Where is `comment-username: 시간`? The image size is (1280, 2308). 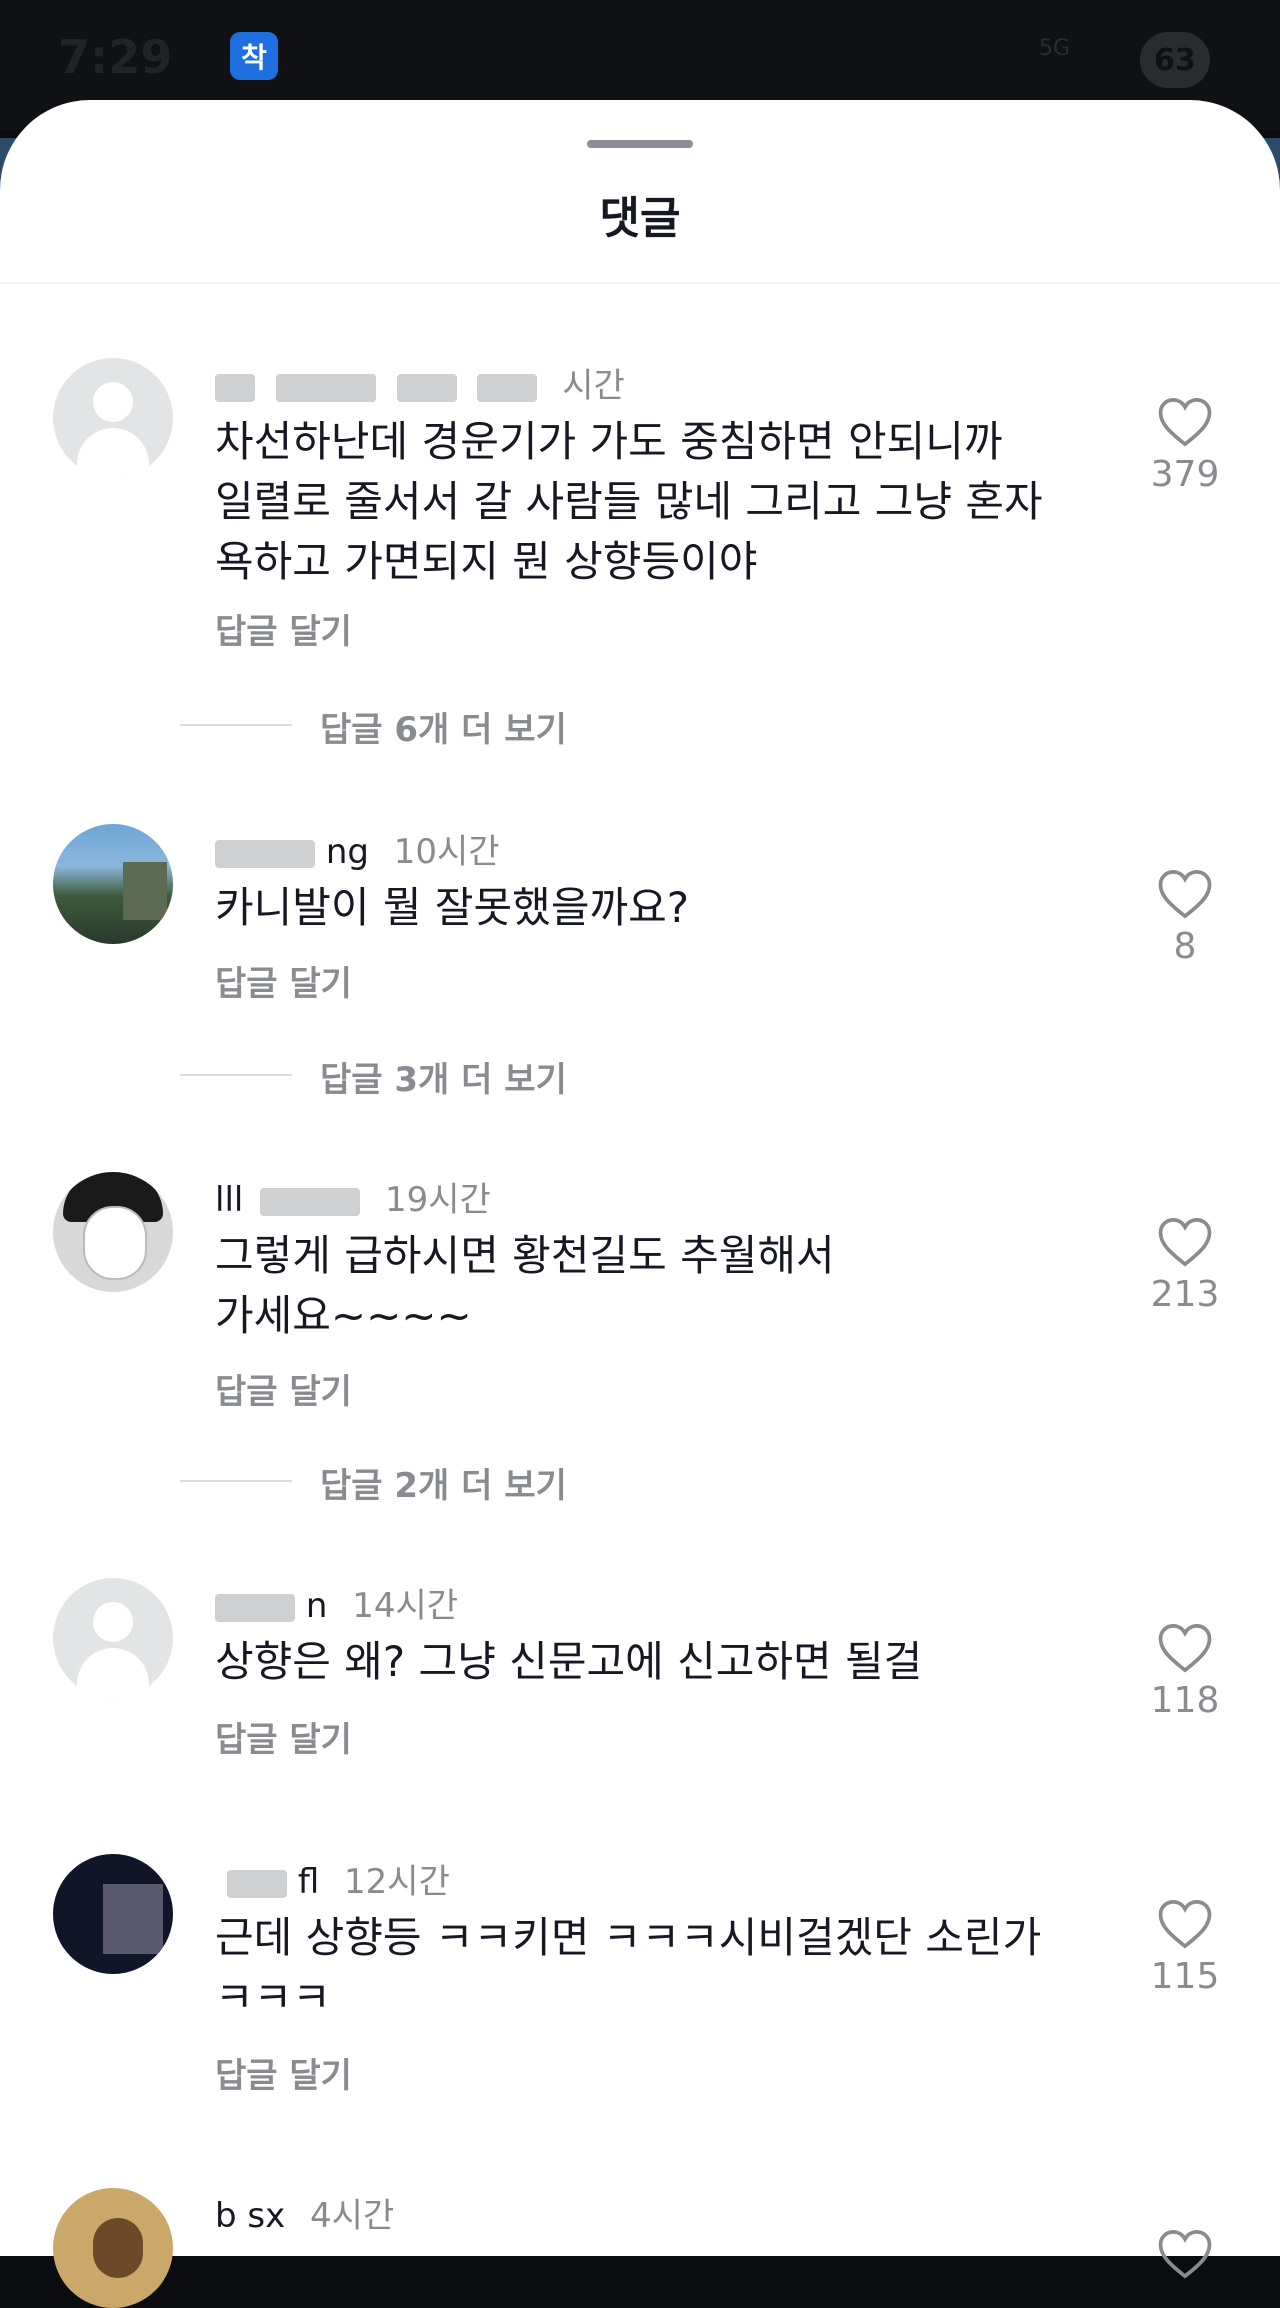 comment-username: 시간 is located at coordinates (420, 382).